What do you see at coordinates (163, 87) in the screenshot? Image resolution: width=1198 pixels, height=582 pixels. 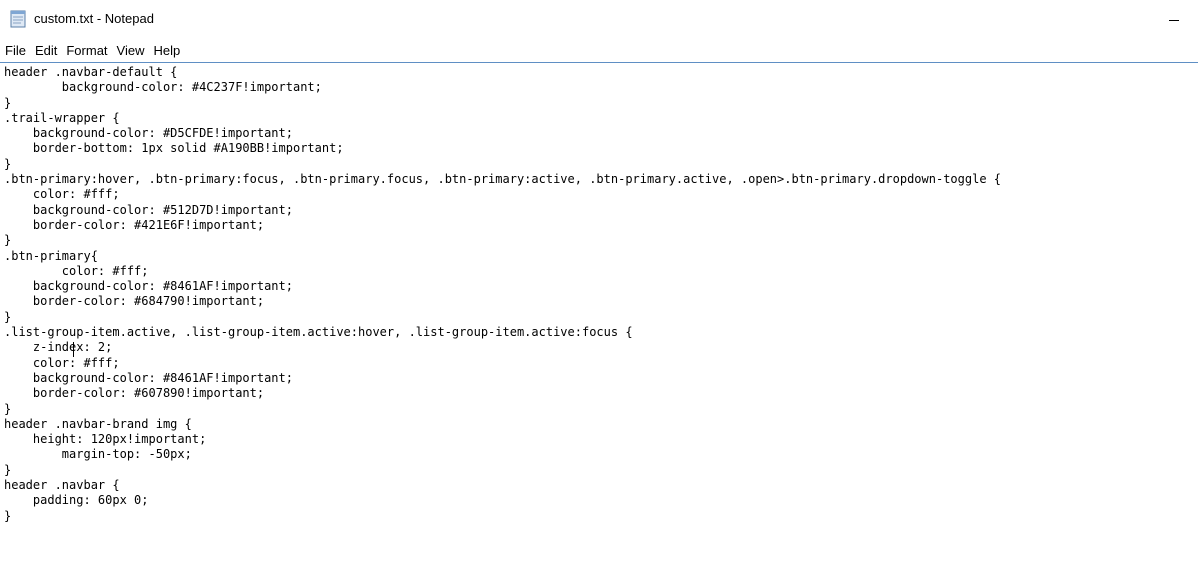 I see `editor-line: background-color: #4C237F!important;` at bounding box center [163, 87].